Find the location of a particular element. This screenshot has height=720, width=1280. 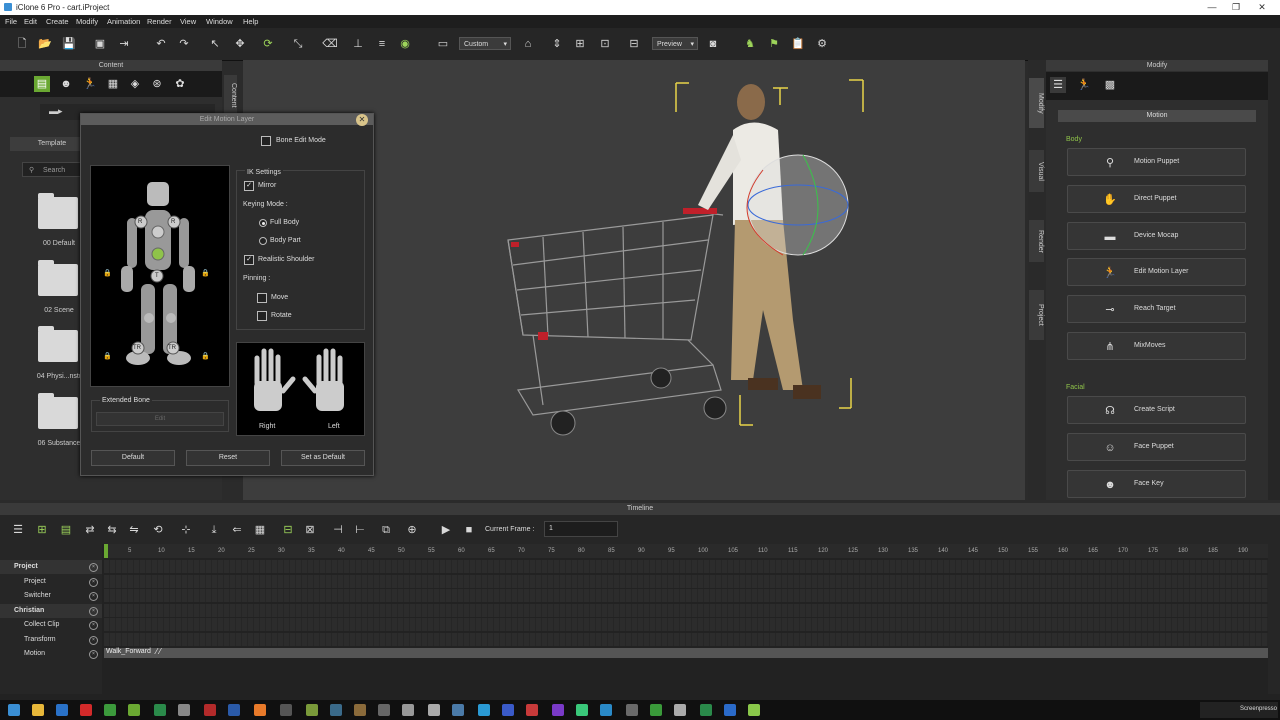

current-frame-input: 1 is located at coordinates (581, 529).